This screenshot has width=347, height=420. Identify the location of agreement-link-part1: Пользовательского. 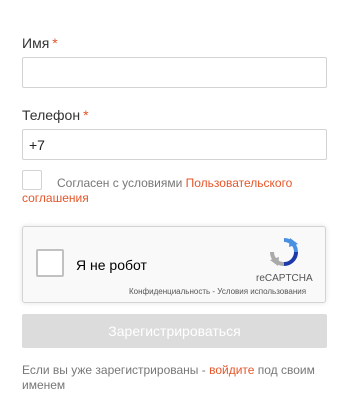
(239, 183).